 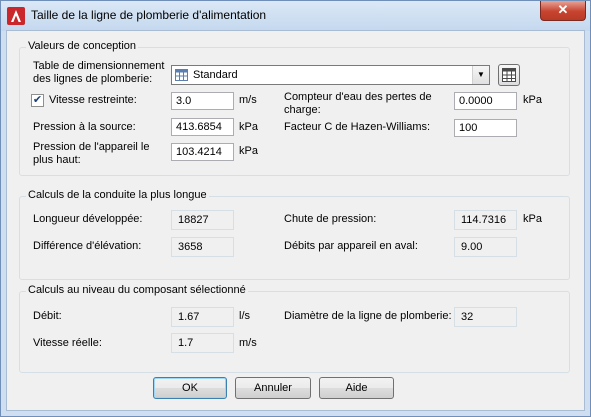 I want to click on close-icon: ✕, so click(x=563, y=9).